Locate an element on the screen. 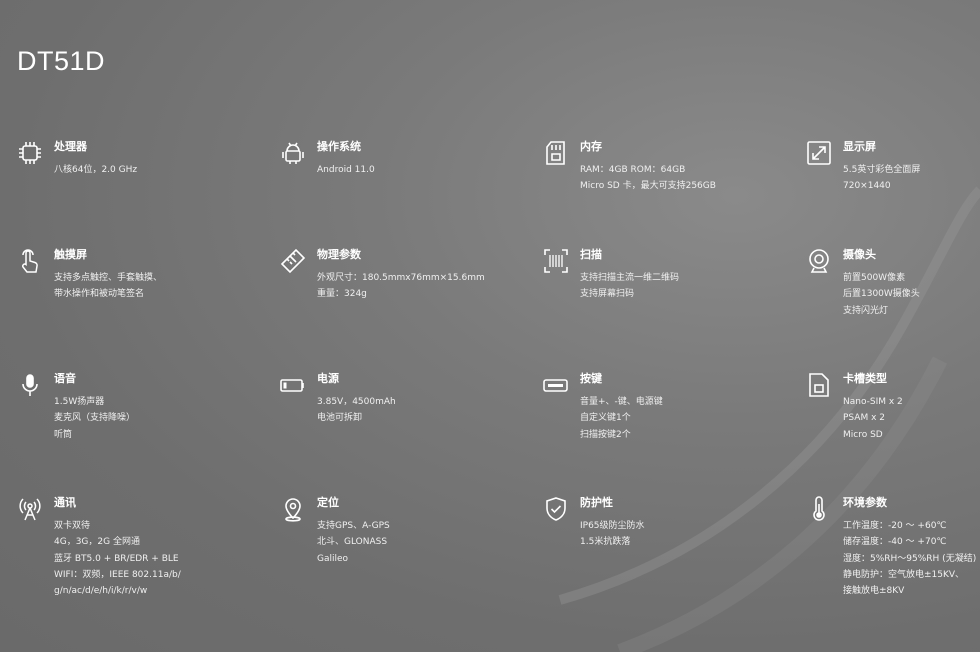 The image size is (980, 652). thermometer-icon is located at coordinates (819, 509).